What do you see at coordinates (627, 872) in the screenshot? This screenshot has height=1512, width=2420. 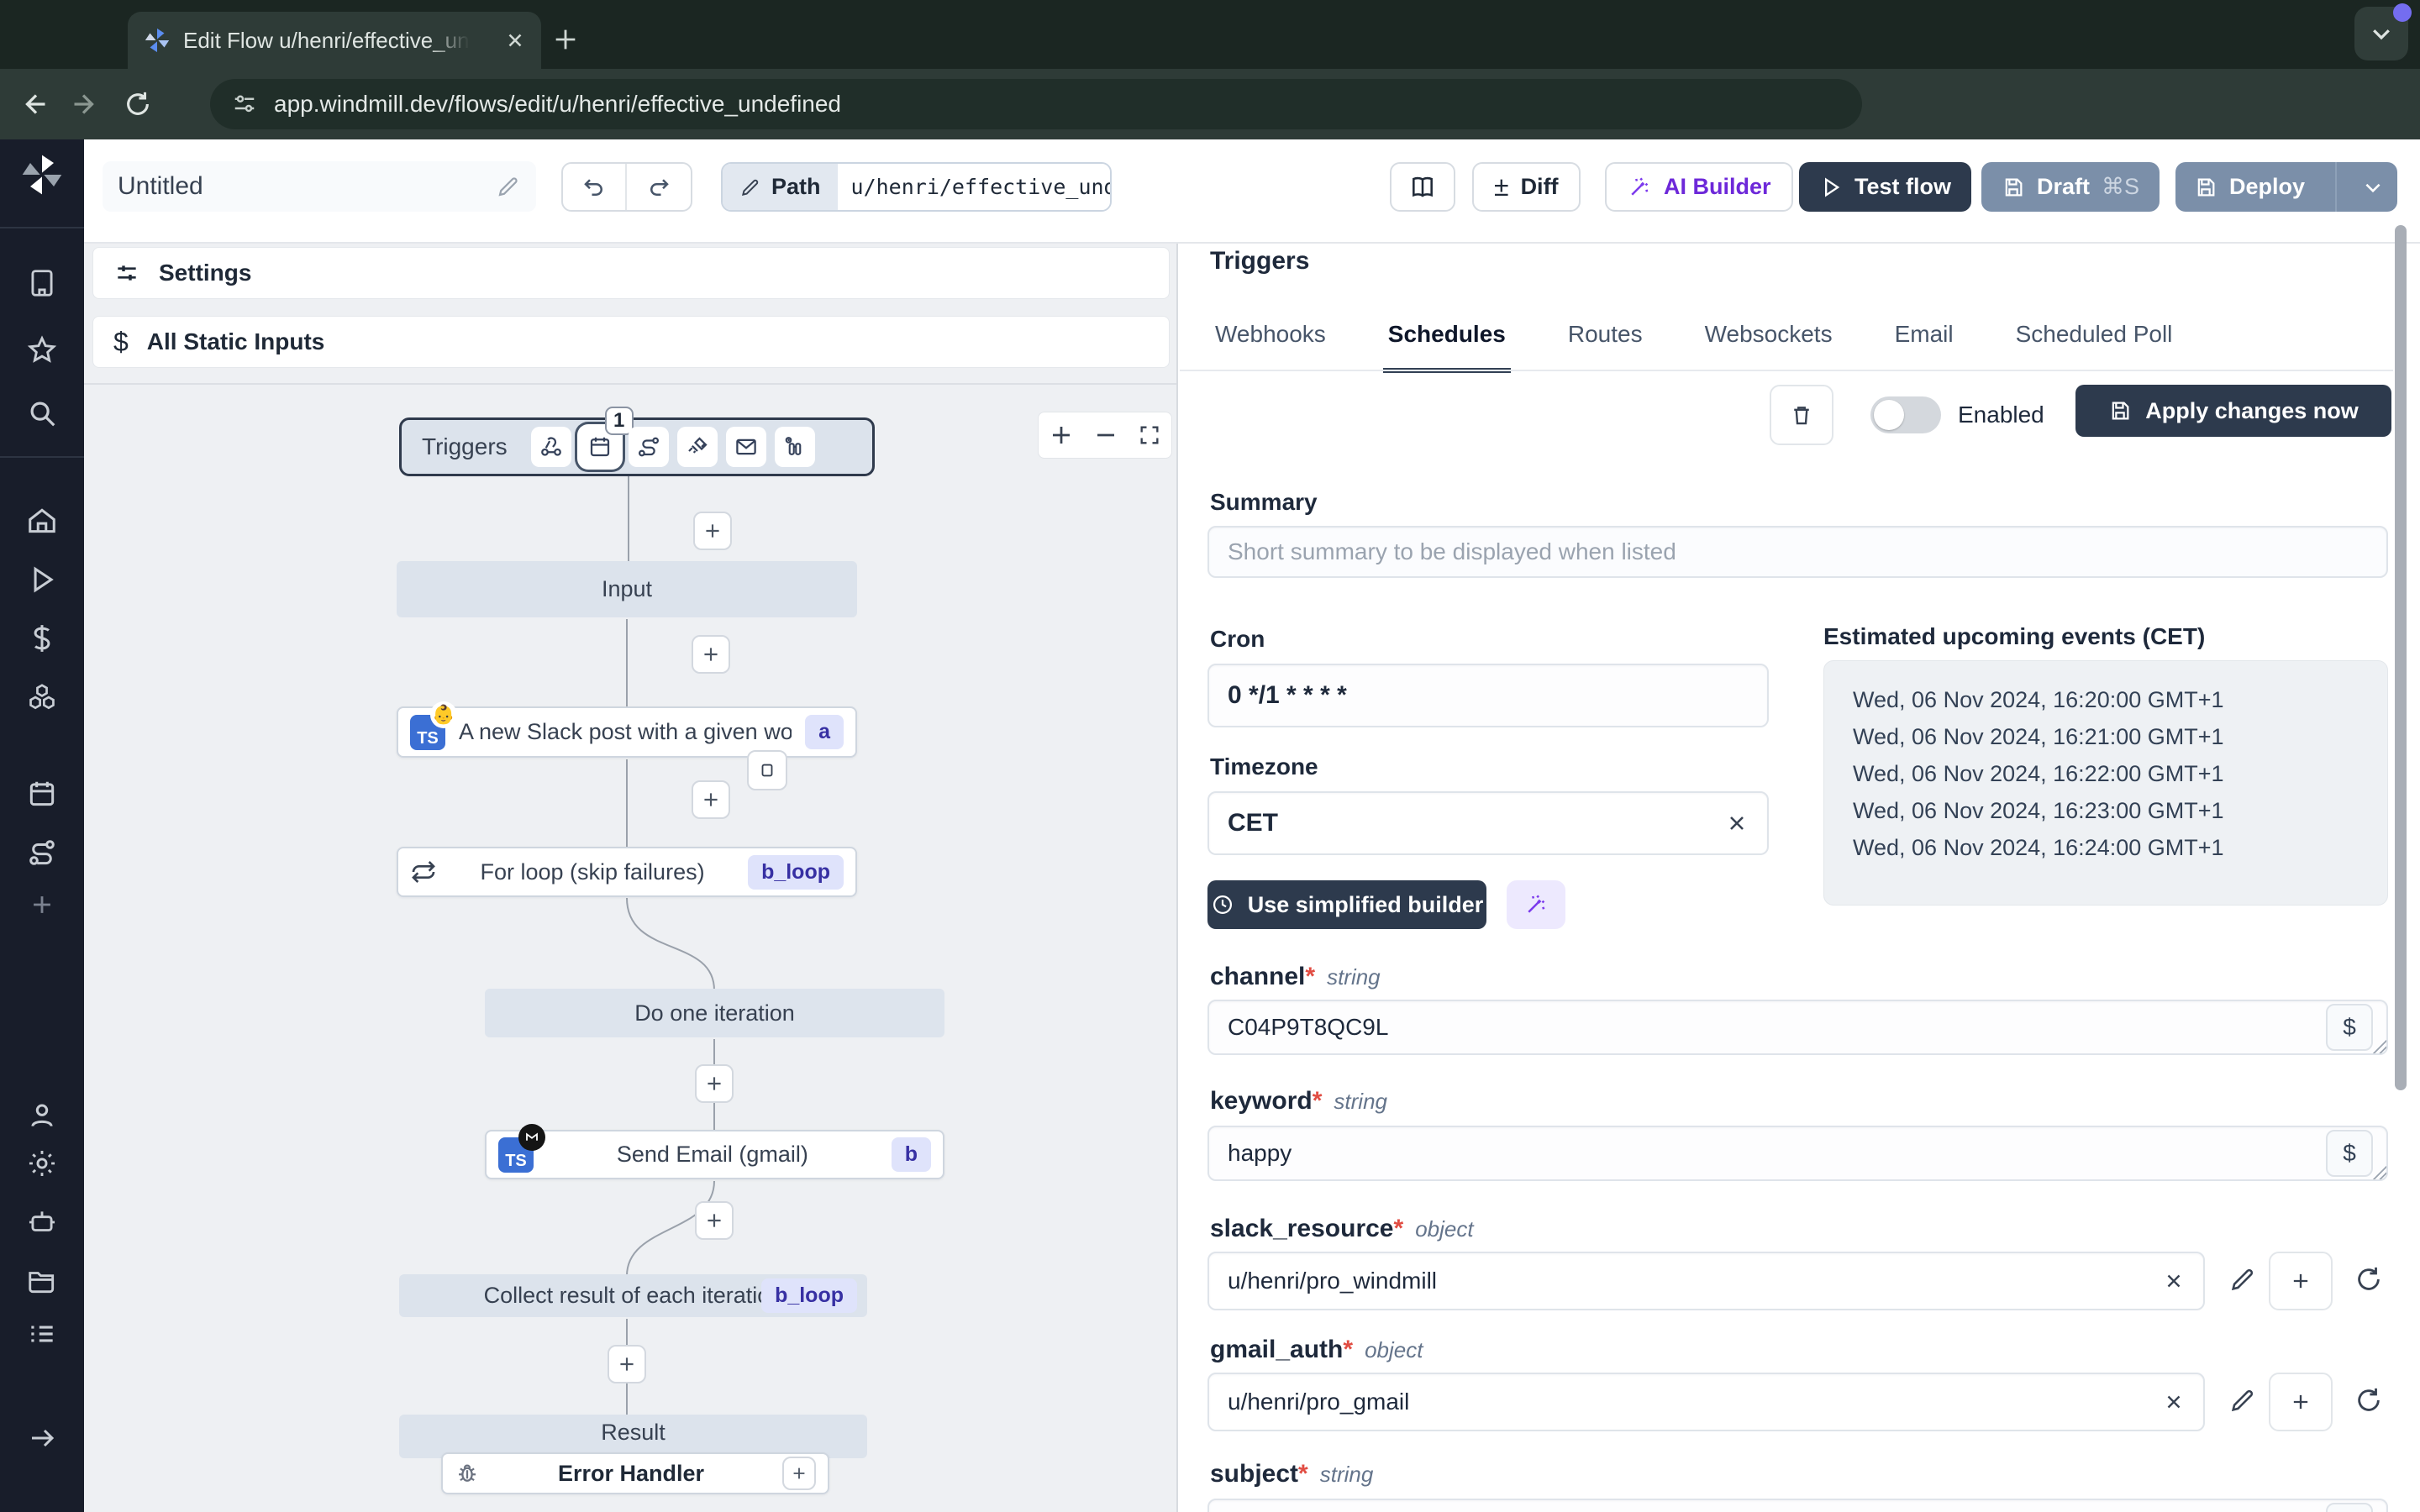 I see `for-loop-node: For loop (skip failures) b_loop` at bounding box center [627, 872].